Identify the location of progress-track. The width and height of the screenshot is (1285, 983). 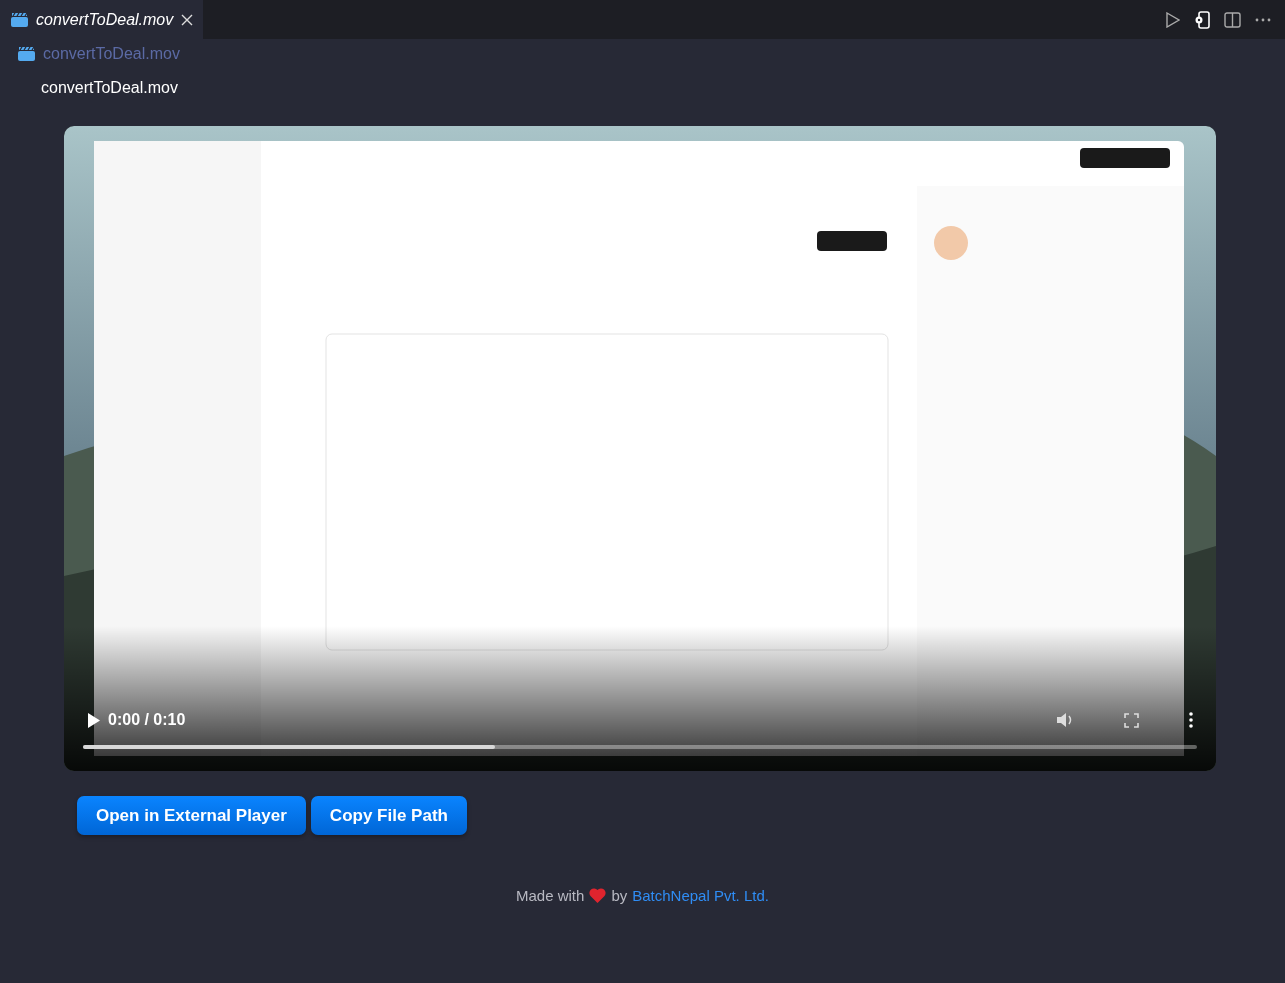
(640, 747).